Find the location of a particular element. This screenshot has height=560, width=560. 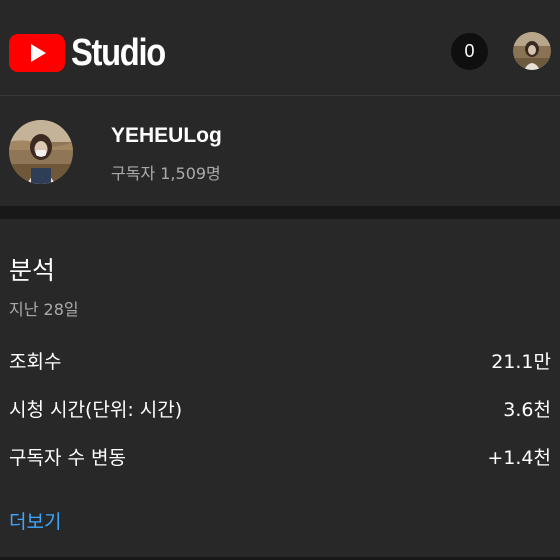

account-avatar-image is located at coordinates (532, 51).